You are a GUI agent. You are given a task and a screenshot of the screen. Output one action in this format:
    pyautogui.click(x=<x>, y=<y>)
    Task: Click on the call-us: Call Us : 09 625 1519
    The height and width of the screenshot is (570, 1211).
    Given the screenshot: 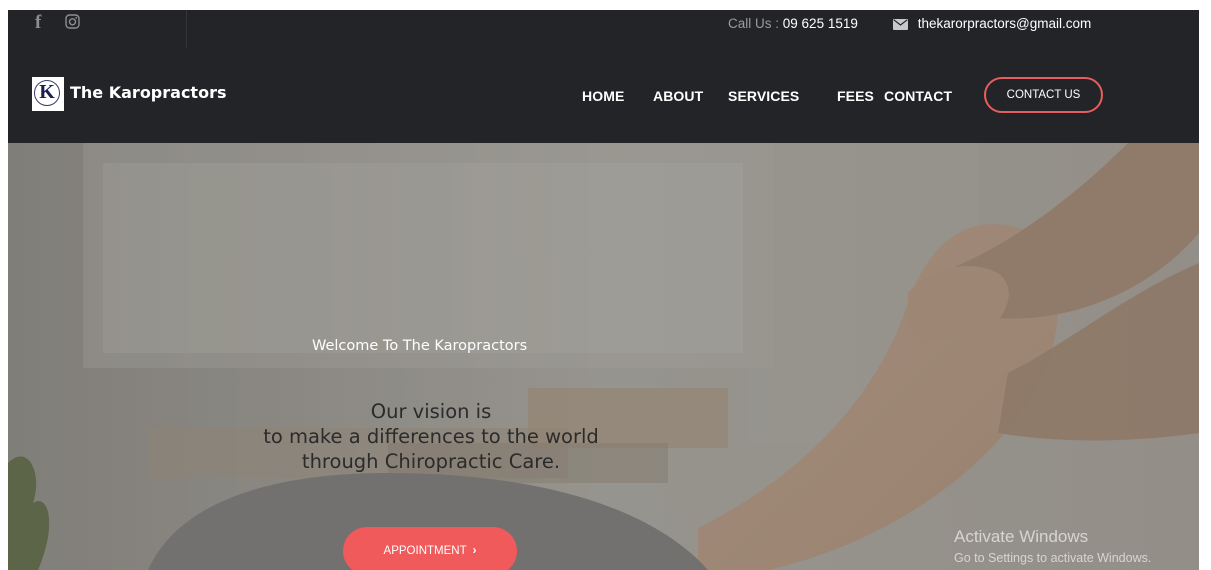 What is the action you would take?
    pyautogui.click(x=793, y=23)
    